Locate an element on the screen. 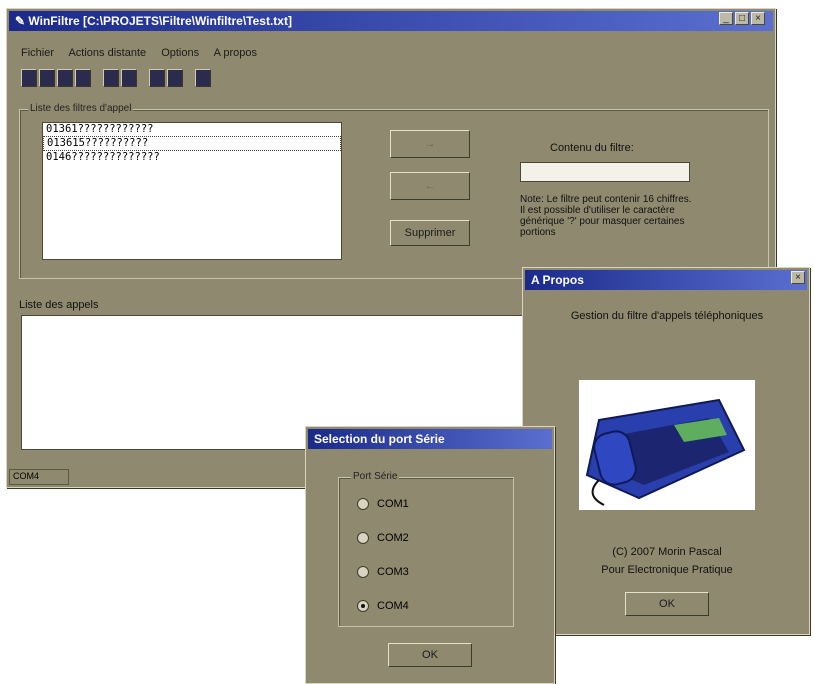  serial-title: Selection du port Série is located at coordinates (379, 439).